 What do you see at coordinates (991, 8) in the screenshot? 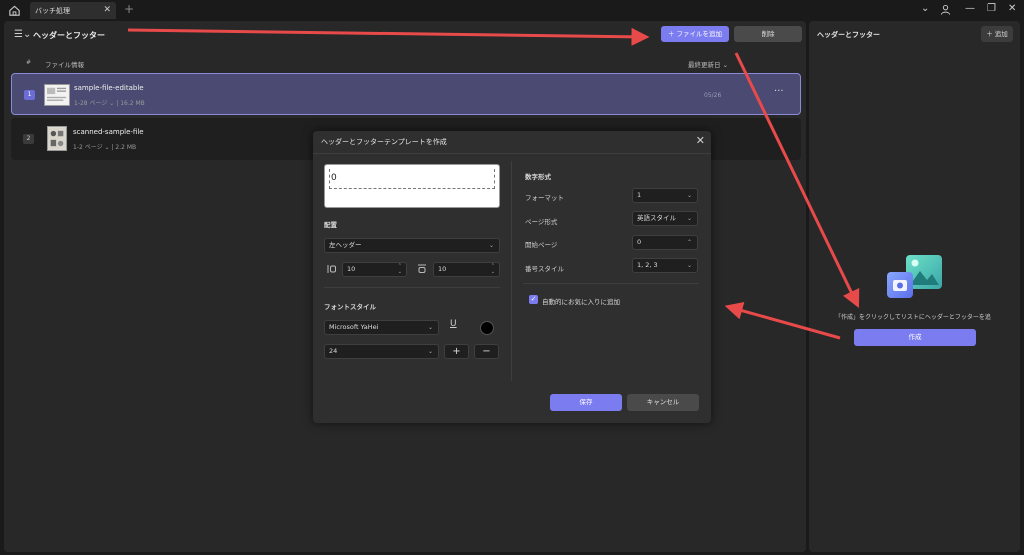
I see `restore-icon: ❐` at bounding box center [991, 8].